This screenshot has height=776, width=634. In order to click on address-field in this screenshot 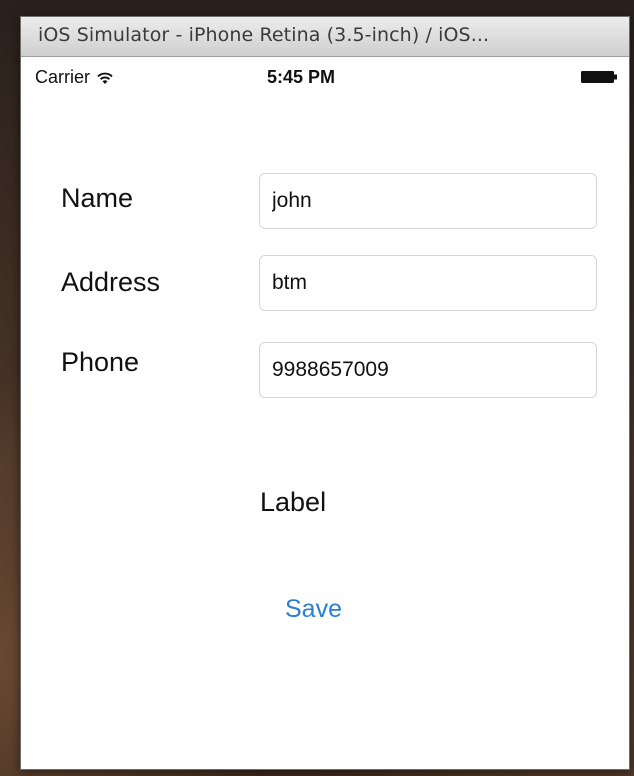, I will do `click(428, 283)`.